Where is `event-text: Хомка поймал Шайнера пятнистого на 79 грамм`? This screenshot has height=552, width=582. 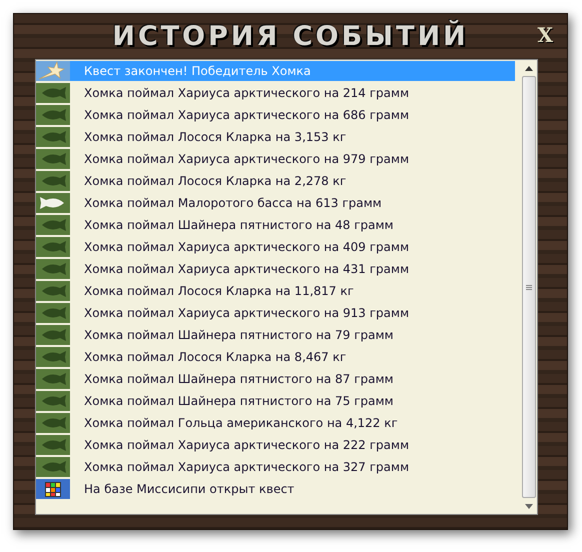 event-text: Хомка поймал Шайнера пятнистого на 79 грамм is located at coordinates (239, 335).